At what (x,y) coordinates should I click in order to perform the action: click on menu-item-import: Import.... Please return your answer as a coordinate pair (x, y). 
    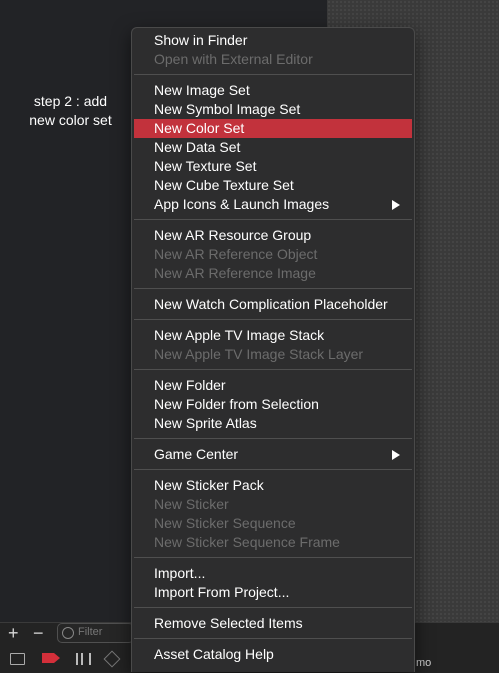
    Looking at the image, I should click on (273, 573).